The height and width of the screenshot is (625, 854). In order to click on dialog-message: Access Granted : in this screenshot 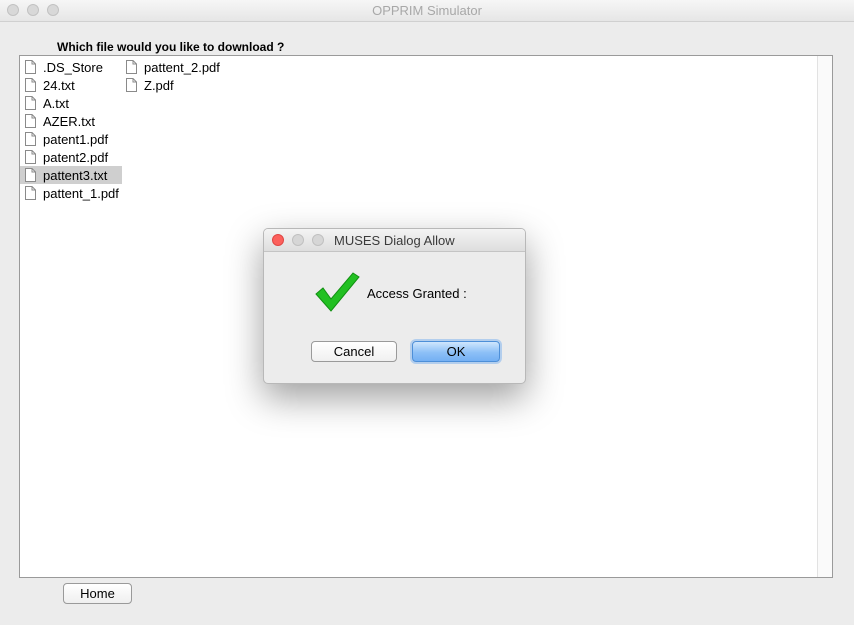, I will do `click(417, 293)`.